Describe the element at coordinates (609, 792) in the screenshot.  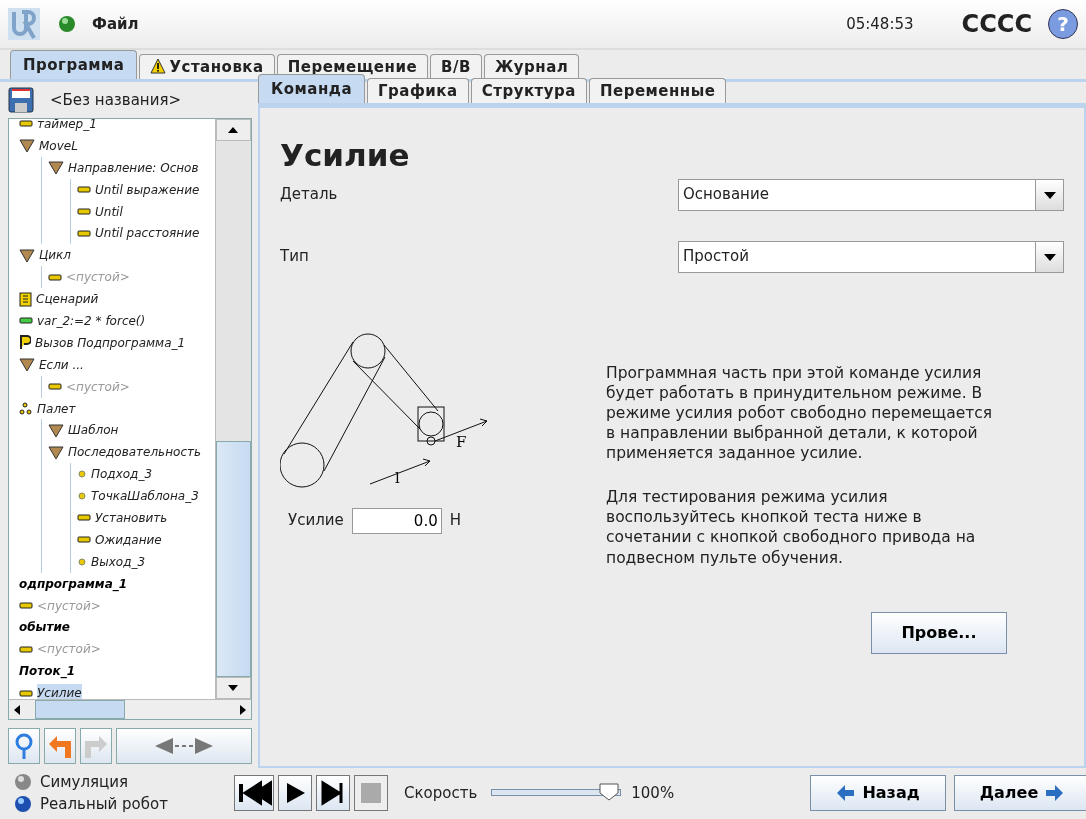
I see `slider-thumb` at that location.